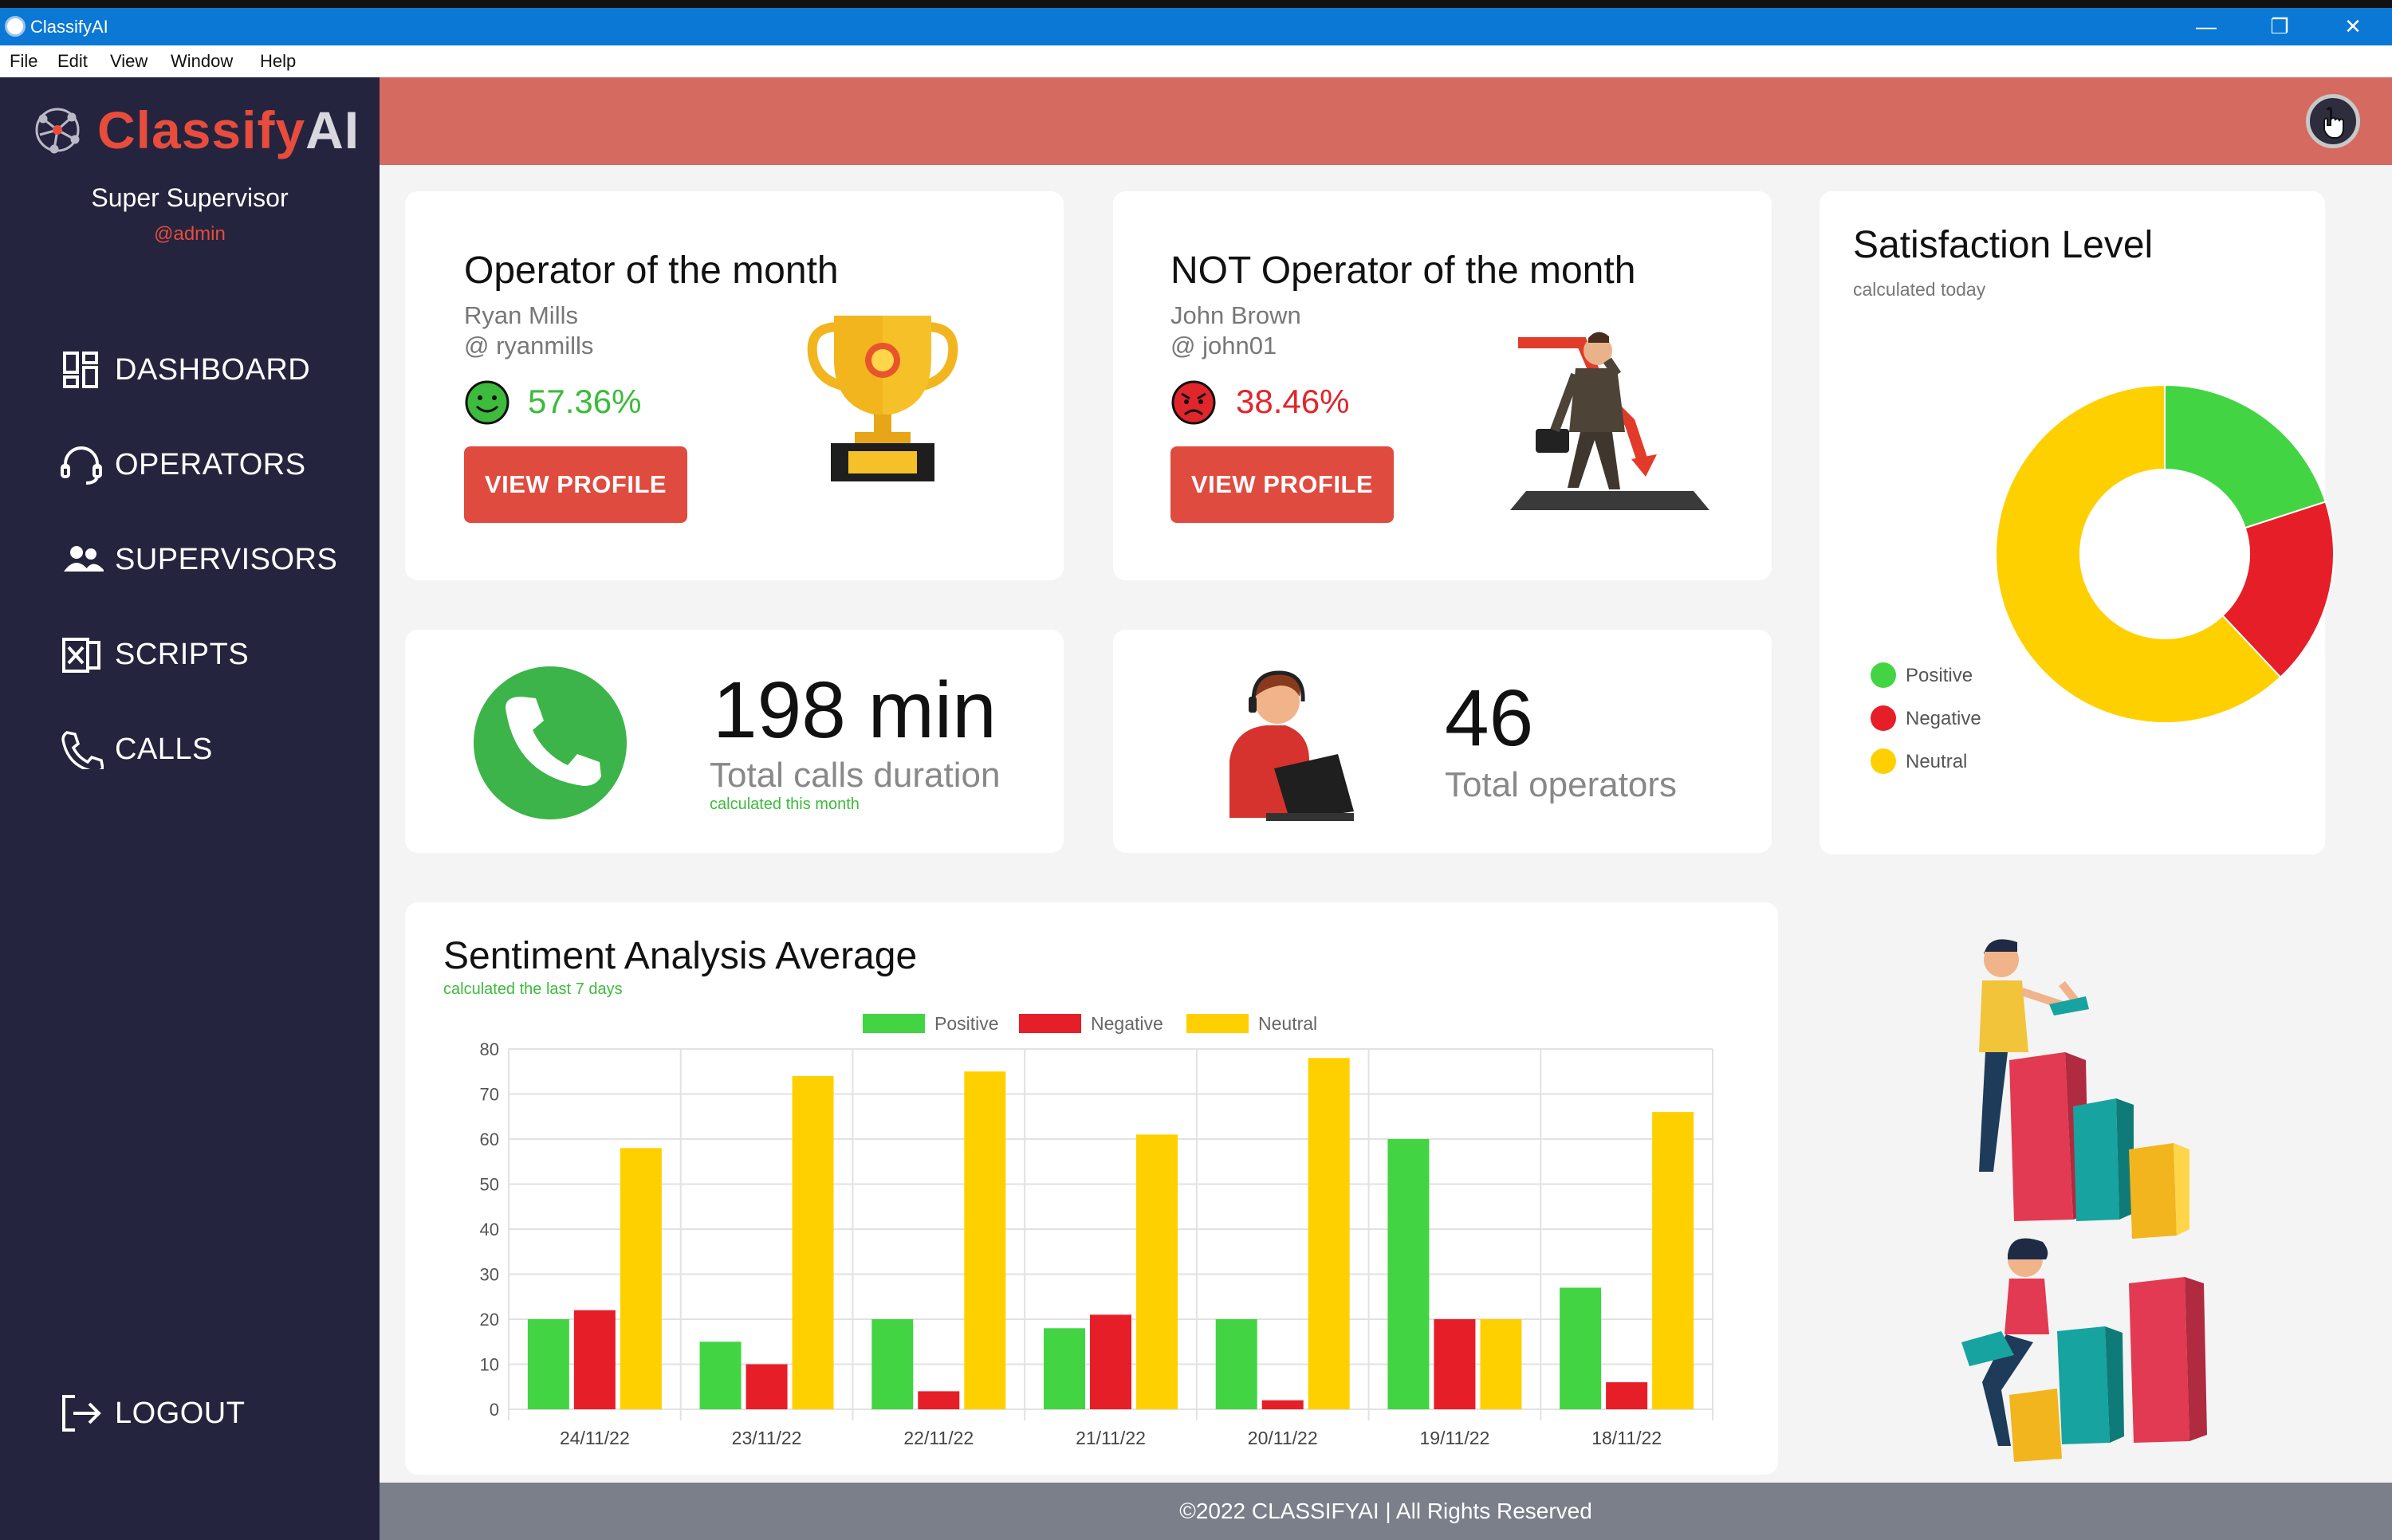  What do you see at coordinates (521, 315) in the screenshot?
I see `best-operator-name: Ryan Mills` at bounding box center [521, 315].